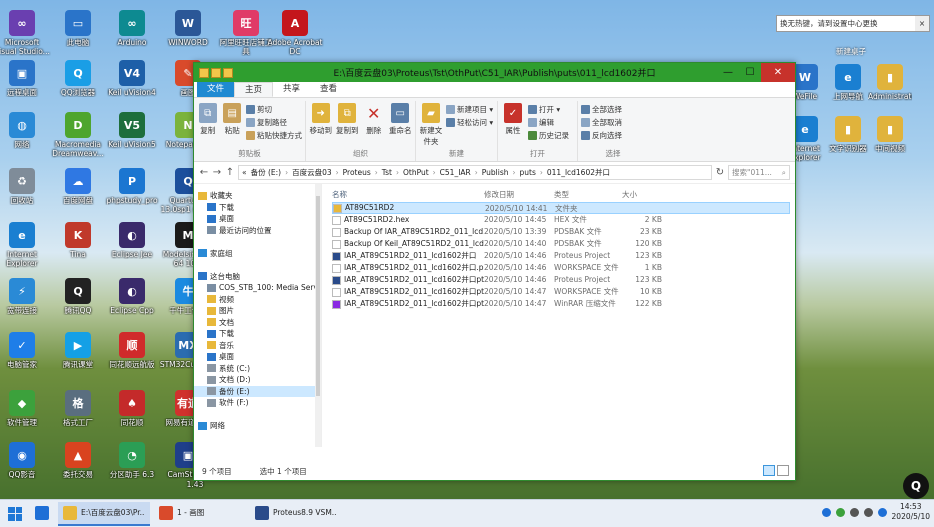 Image resolution: width=934 pixels, height=527 pixels. Describe the element at coordinates (25, 245) in the screenshot. I see `desktop-icon: e Internet Explorer` at that location.